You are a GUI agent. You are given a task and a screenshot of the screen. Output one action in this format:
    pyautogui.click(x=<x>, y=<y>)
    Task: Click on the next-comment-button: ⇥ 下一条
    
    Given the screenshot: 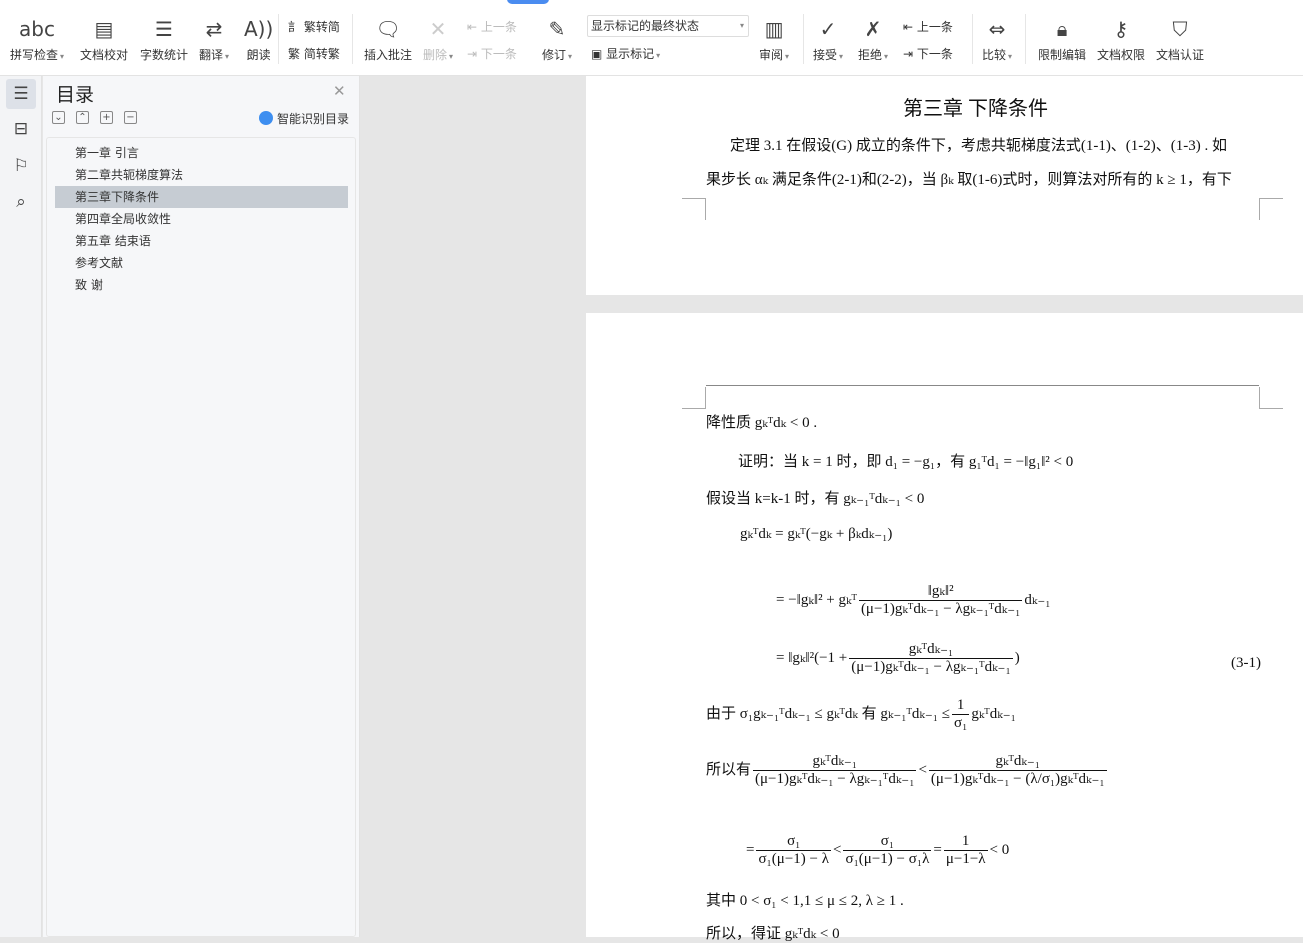 What is the action you would take?
    pyautogui.click(x=492, y=53)
    